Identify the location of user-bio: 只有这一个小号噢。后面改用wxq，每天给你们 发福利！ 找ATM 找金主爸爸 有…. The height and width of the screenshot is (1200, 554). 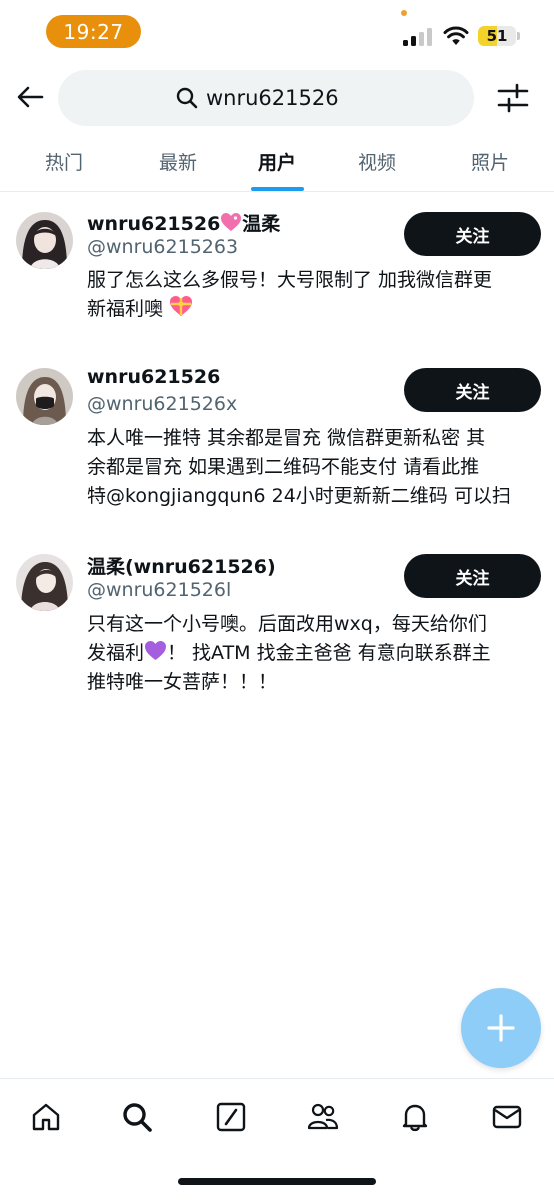
(317, 653).